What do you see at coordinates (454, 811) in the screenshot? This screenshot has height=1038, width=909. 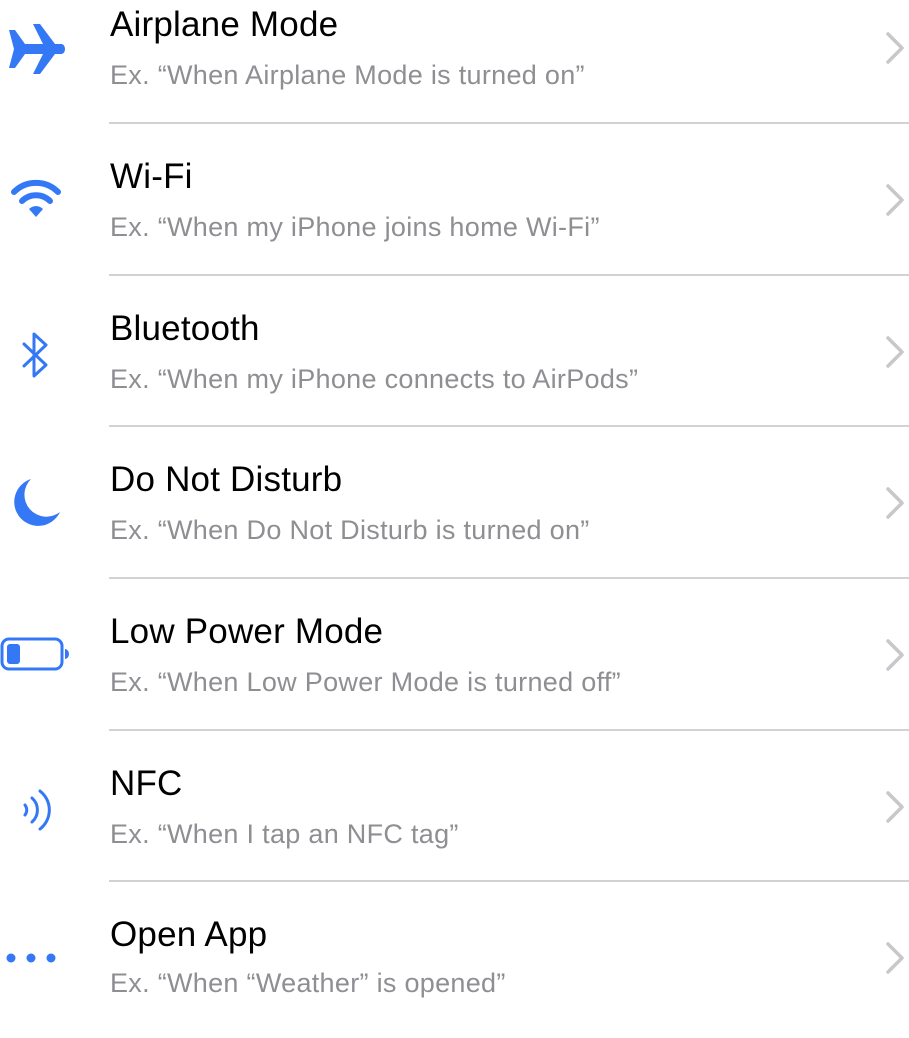 I see `trigger-row-nfc: NFC Ex. “When I tap an NFC tag”` at bounding box center [454, 811].